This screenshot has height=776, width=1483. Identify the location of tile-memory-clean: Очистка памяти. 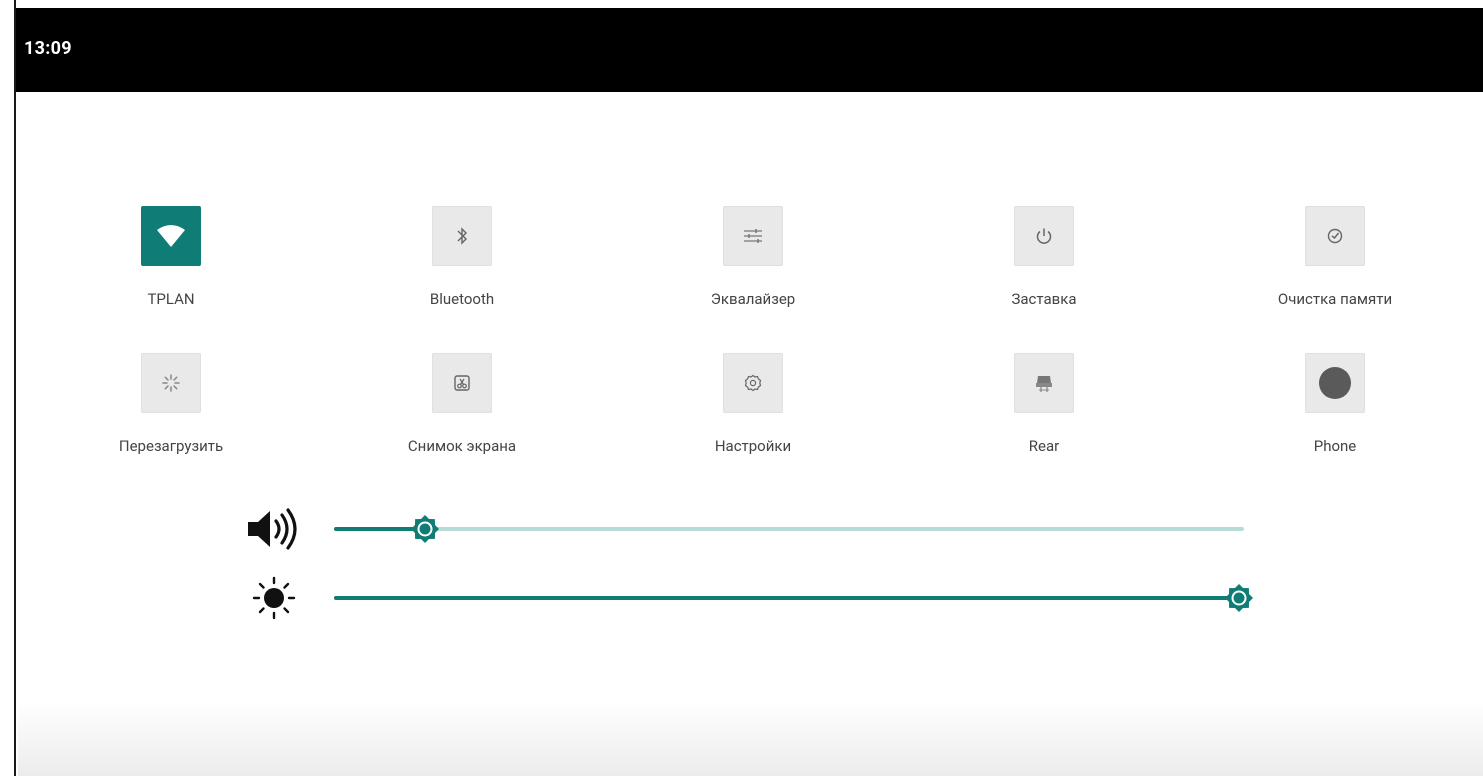
(1335, 266).